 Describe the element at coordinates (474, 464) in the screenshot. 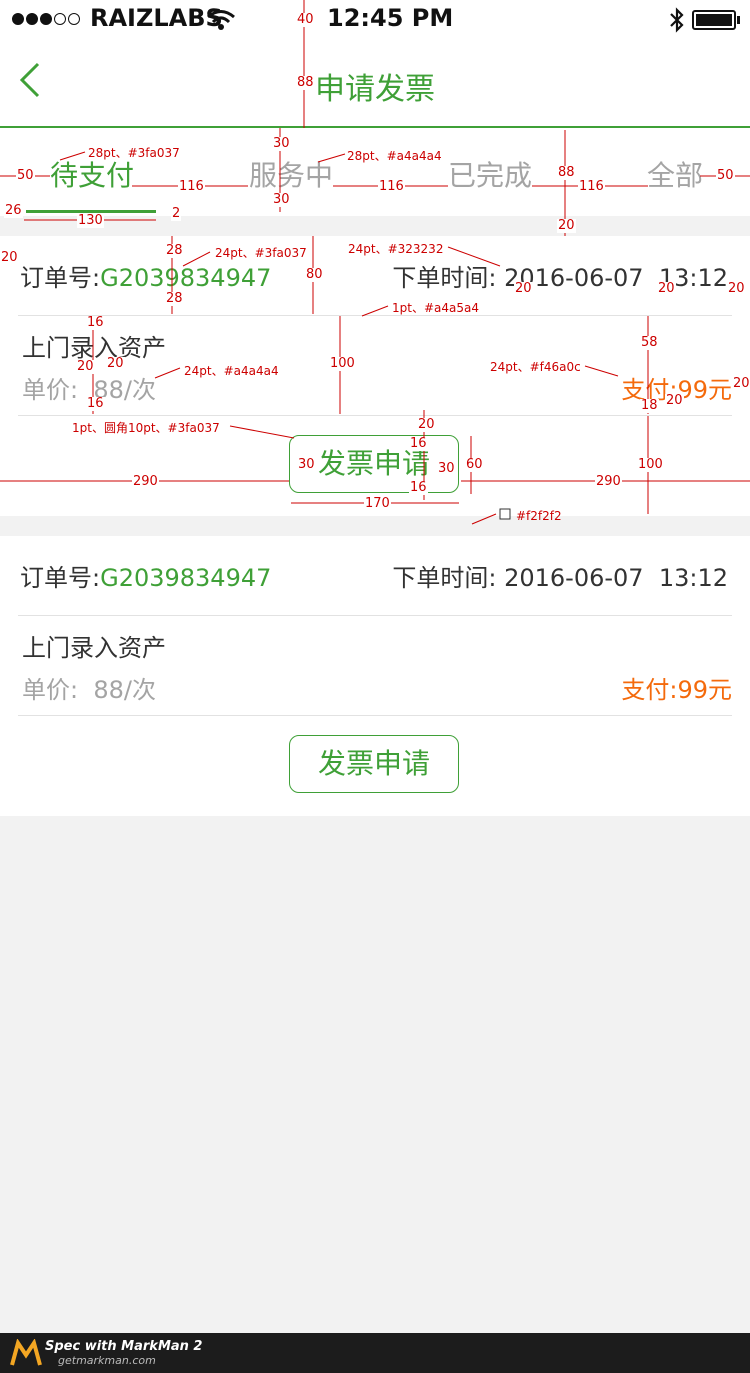

I see `spec-dimension: 60` at that location.